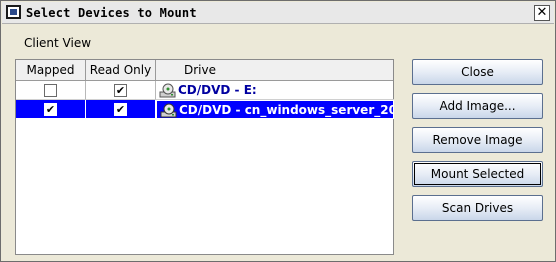 The height and width of the screenshot is (262, 556). What do you see at coordinates (121, 70) in the screenshot?
I see `header-read-only: Read Only` at bounding box center [121, 70].